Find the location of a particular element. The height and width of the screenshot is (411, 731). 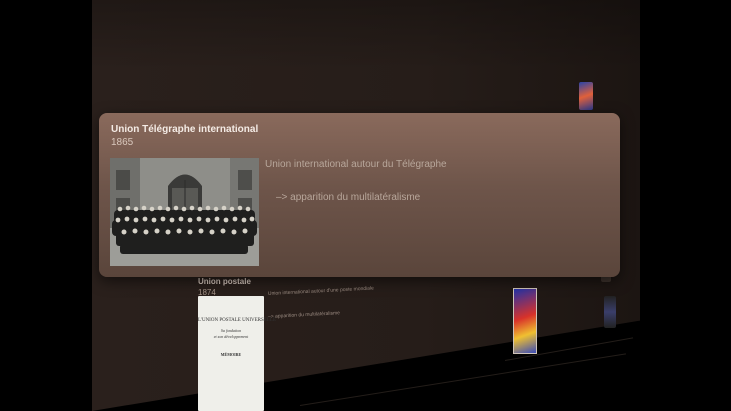

event-note: –> apparition du multilatéralisme is located at coordinates (348, 197).